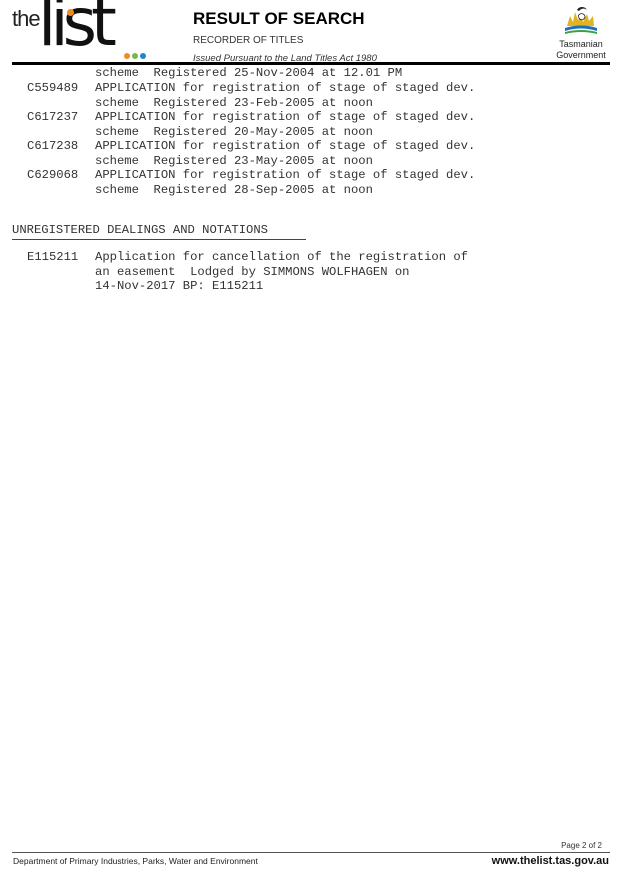 Image resolution: width=622 pixels, height=880 pixels. I want to click on logo-dots-icon, so click(135, 56).